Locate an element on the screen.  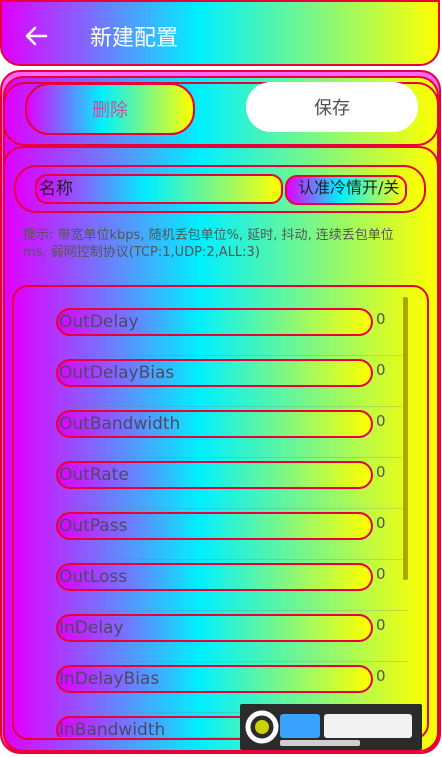
param-row: OutDelay 0 is located at coordinates (232, 330).